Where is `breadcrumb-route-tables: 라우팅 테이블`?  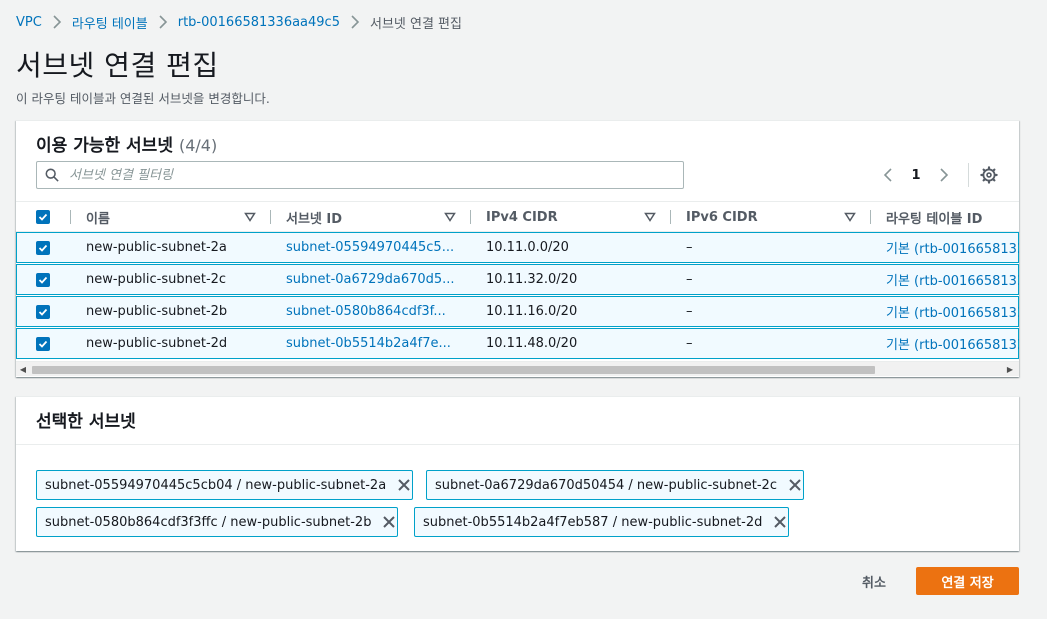
breadcrumb-route-tables: 라우팅 테이블 is located at coordinates (110, 22).